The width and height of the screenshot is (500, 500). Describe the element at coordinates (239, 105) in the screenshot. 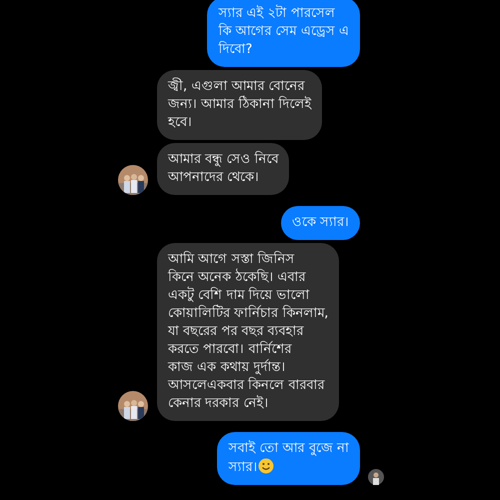

I see `message-bubble: জ্বী, এগুলা আমার বোনের জন্য। আমার ঠিকানা দিলেই হবে।` at that location.